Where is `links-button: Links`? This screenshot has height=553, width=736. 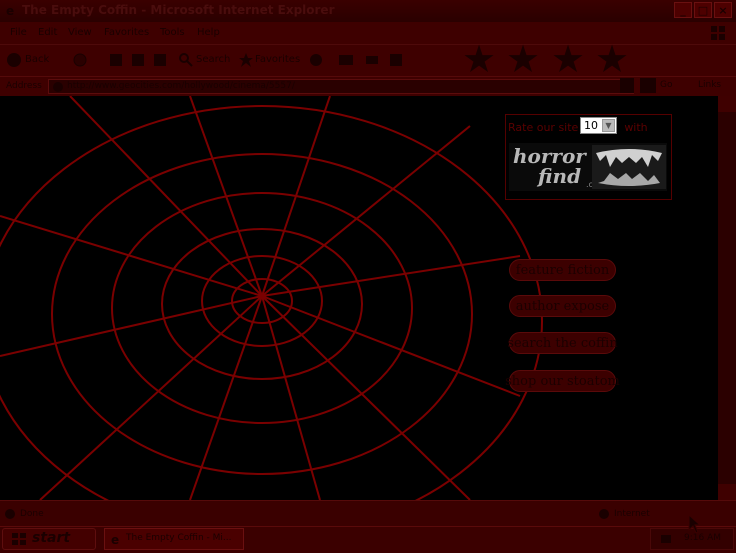 links-button: Links is located at coordinates (709, 85).